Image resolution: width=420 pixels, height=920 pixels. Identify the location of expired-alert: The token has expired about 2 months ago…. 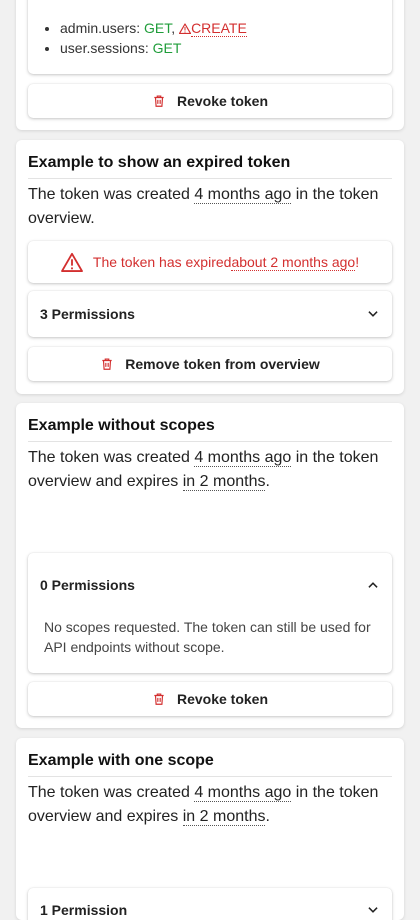
(210, 262).